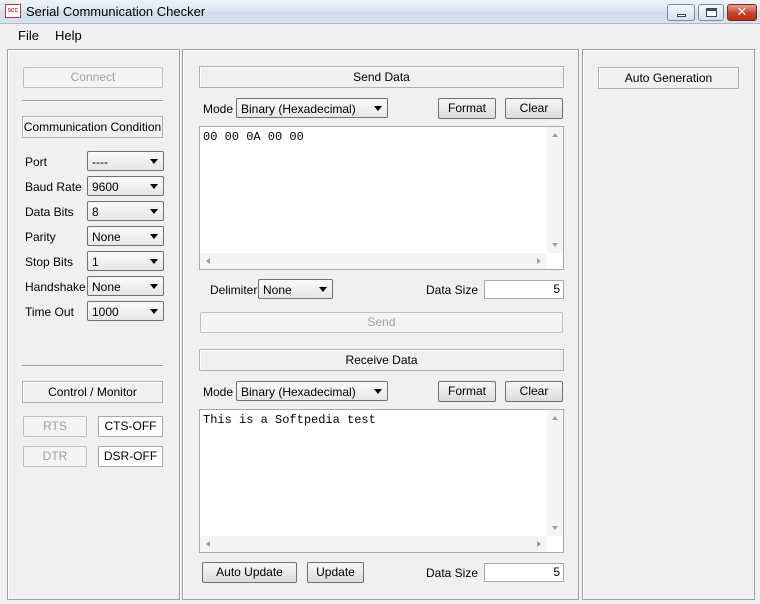  What do you see at coordinates (534, 108) in the screenshot?
I see `send-clear-button: Clear` at bounding box center [534, 108].